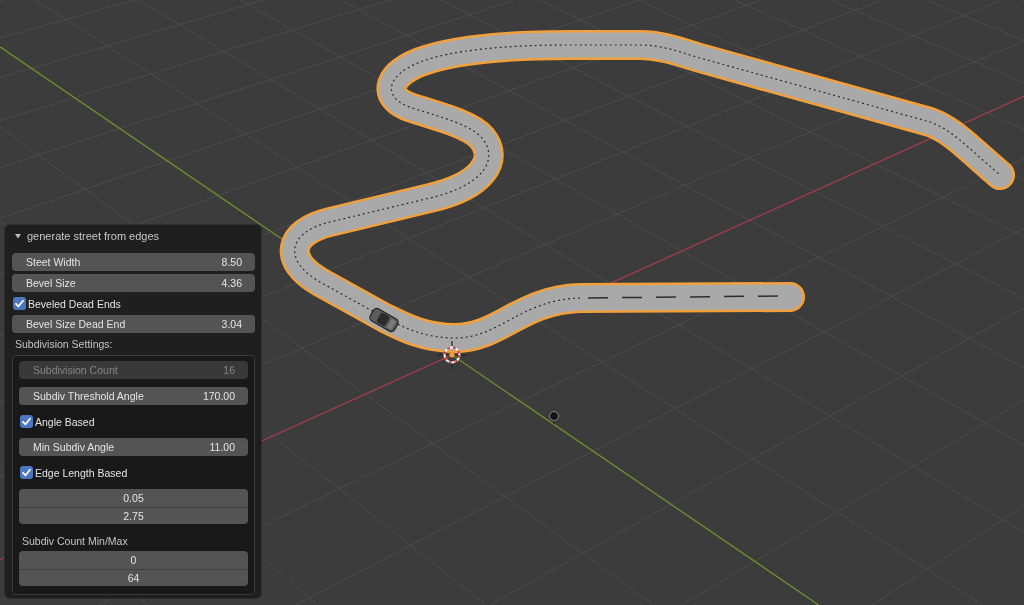 This screenshot has width=1024, height=605. I want to click on light-icon, so click(554, 418).